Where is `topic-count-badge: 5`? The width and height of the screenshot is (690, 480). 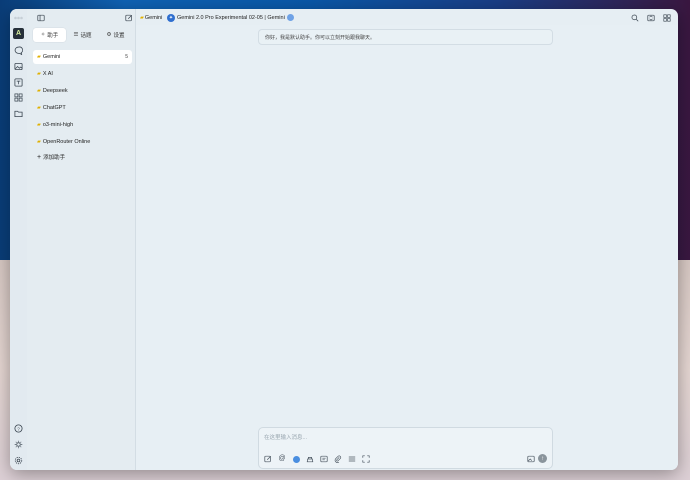 topic-count-badge: 5 is located at coordinates (126, 57).